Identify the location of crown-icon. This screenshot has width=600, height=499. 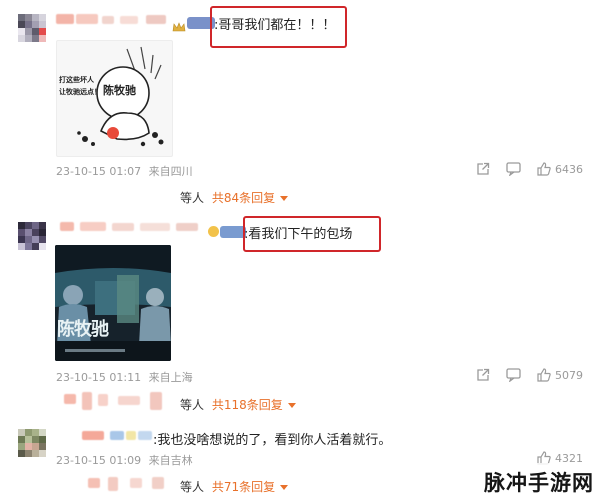
(179, 26).